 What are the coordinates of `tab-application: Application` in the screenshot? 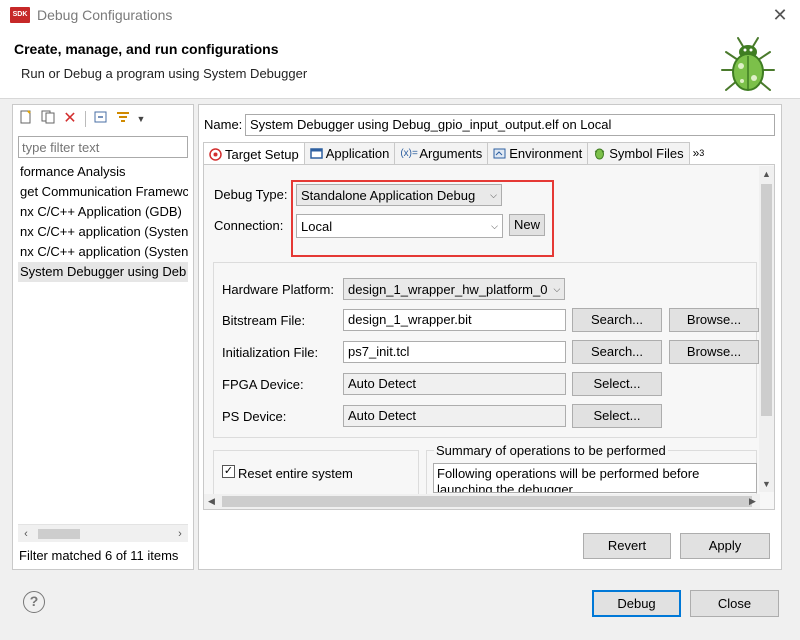 It's located at (349, 153).